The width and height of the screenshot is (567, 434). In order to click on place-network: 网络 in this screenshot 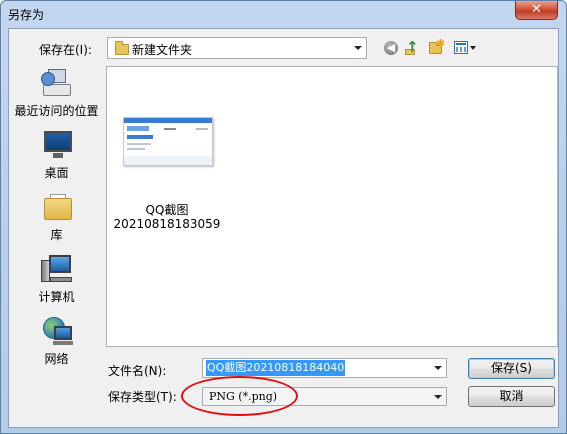, I will do `click(56, 346)`.